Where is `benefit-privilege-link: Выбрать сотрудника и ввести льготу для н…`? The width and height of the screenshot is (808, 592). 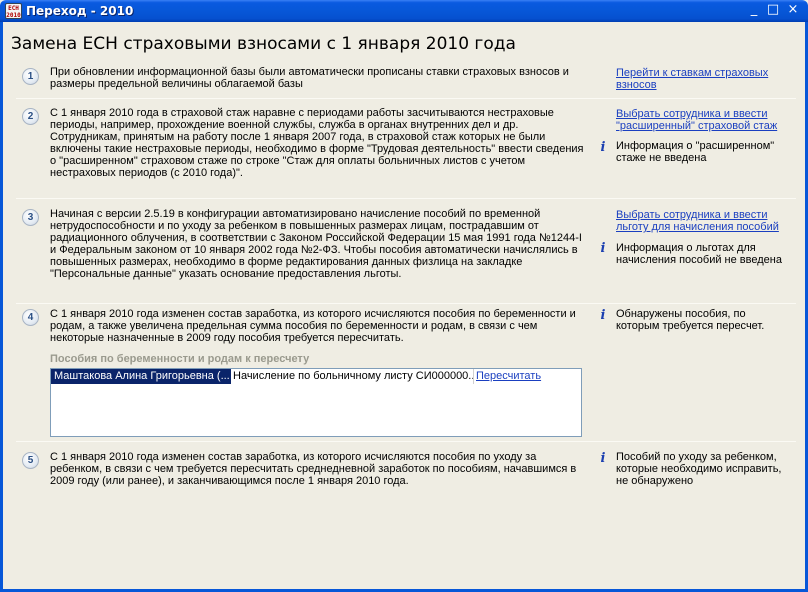
benefit-privilege-link: Выбрать сотрудника и ввести льготу для н… is located at coordinates (701, 221).